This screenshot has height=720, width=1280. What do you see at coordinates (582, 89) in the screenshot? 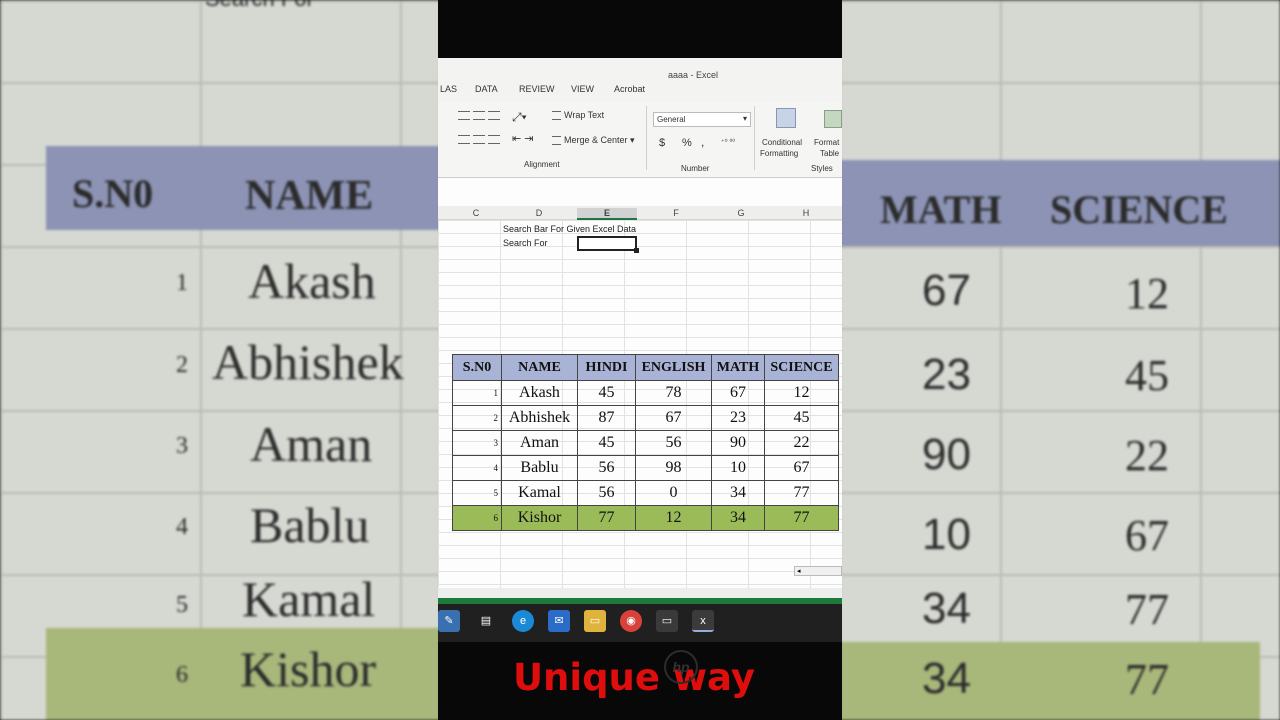
I see `tab-view: VIEW` at bounding box center [582, 89].